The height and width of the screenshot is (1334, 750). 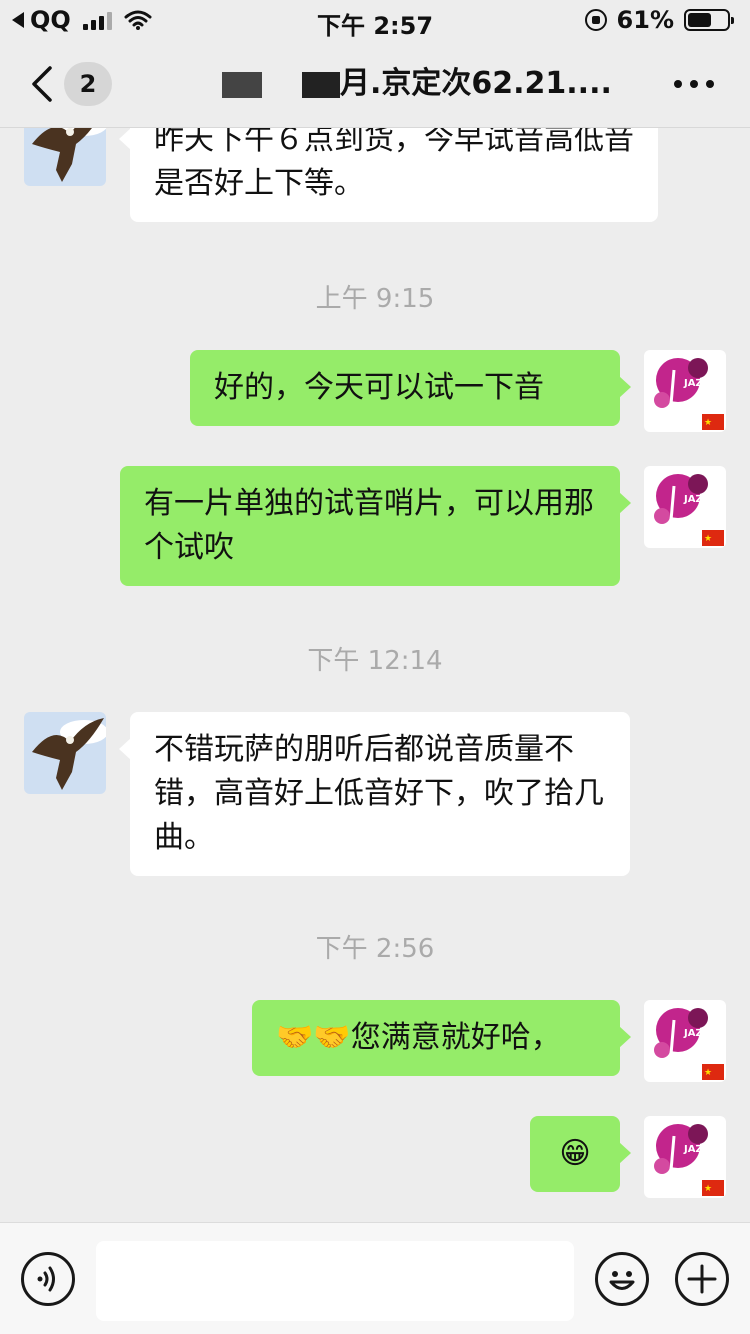 I want to click on plus-icon, so click(x=702, y=1279).